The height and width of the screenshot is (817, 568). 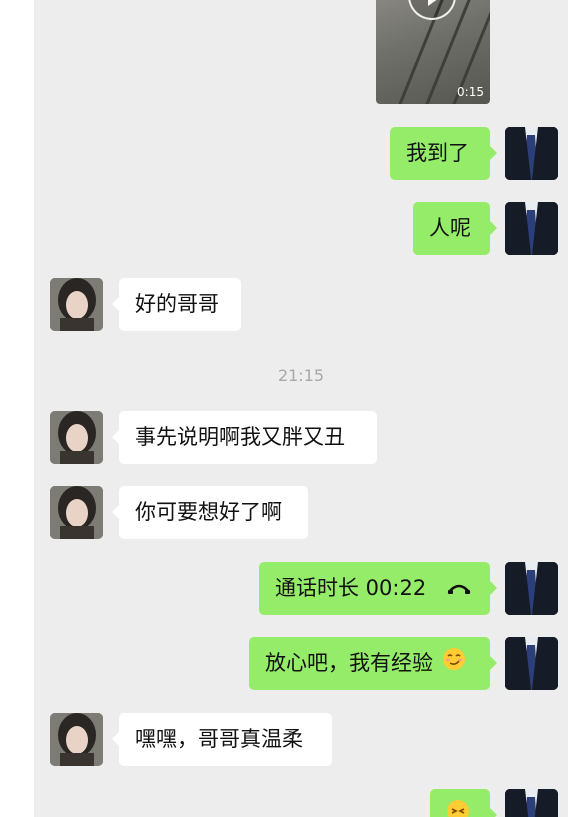 I want to click on emoji-message-bubble, so click(x=463, y=803).